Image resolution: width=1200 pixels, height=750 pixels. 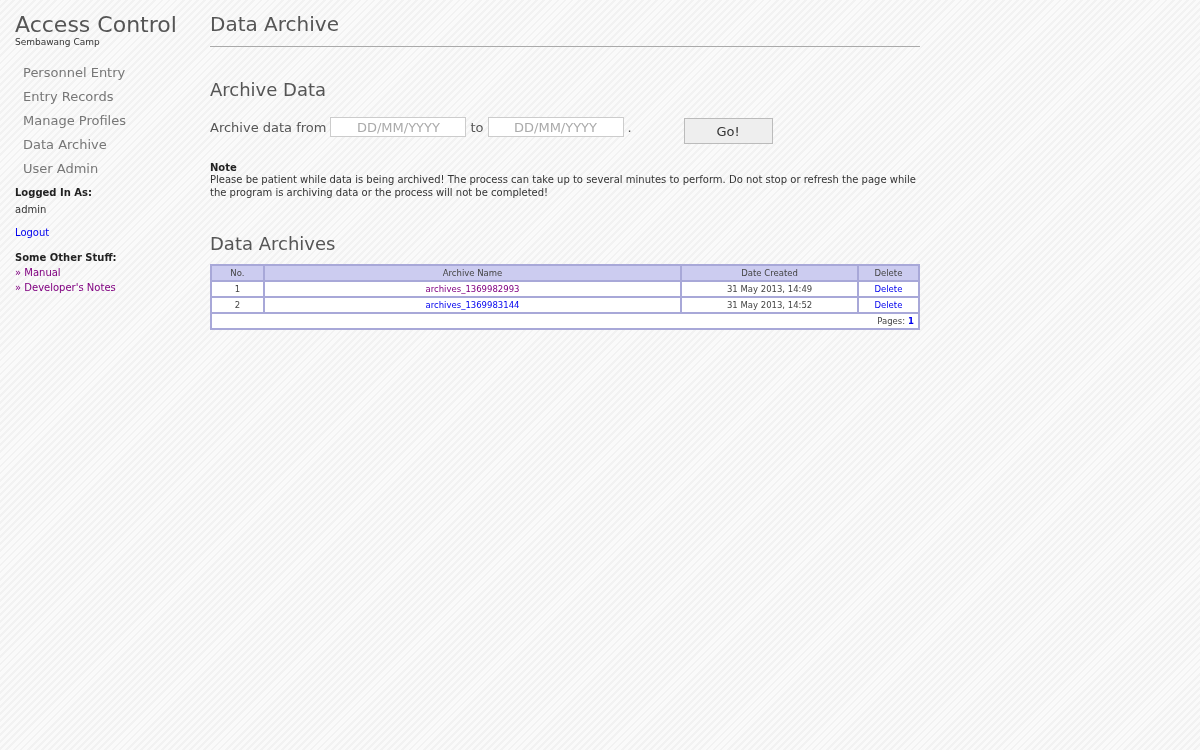 I want to click on sidebar-link: » Developer's Notes, so click(x=65, y=287).